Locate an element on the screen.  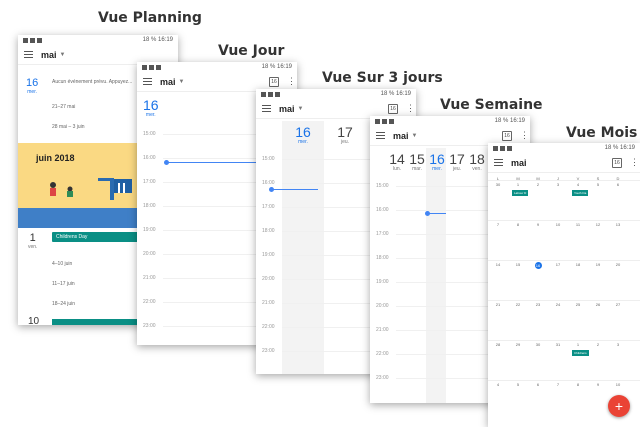
month-day-cell: 25 is located at coordinates (578, 304).